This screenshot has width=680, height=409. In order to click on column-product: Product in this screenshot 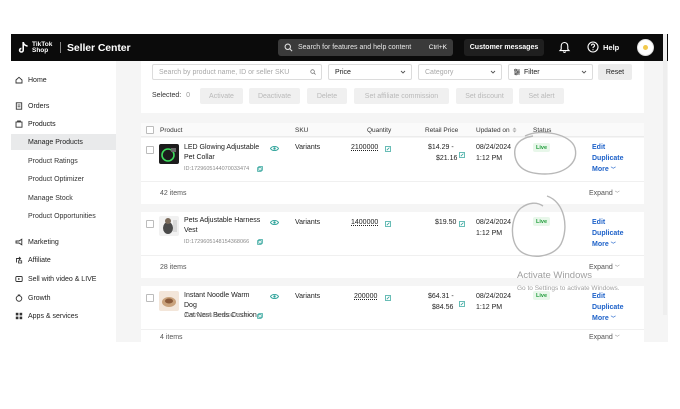, I will do `click(171, 130)`.